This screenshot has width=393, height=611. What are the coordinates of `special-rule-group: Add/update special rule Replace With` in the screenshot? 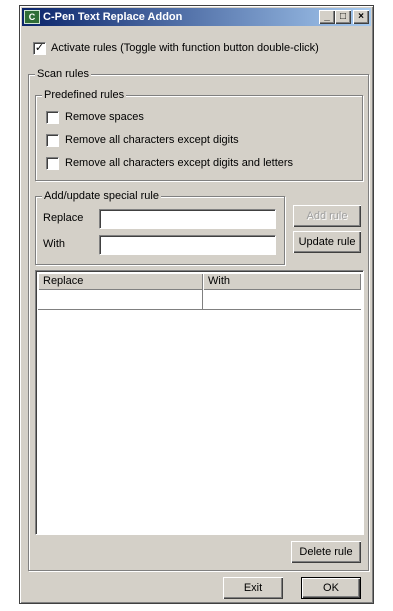 It's located at (160, 227).